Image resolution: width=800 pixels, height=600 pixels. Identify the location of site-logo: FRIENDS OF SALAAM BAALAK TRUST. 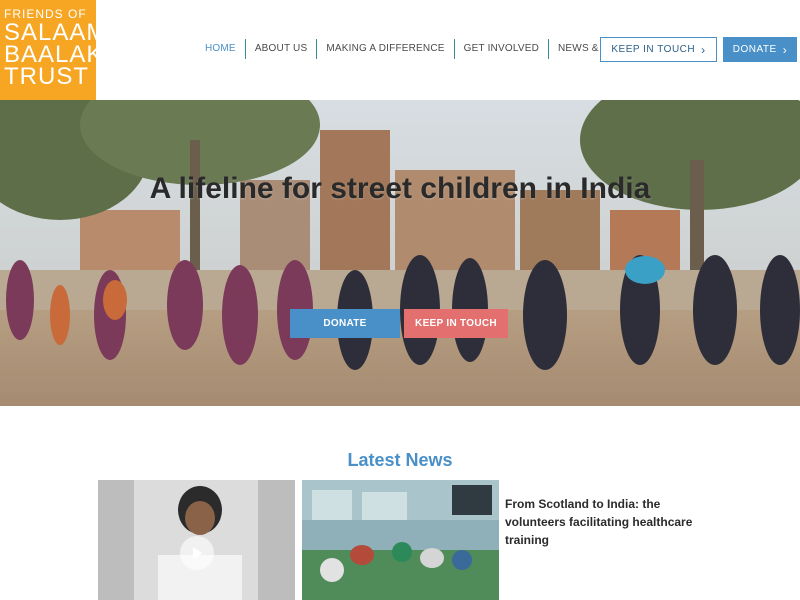
(53, 50).